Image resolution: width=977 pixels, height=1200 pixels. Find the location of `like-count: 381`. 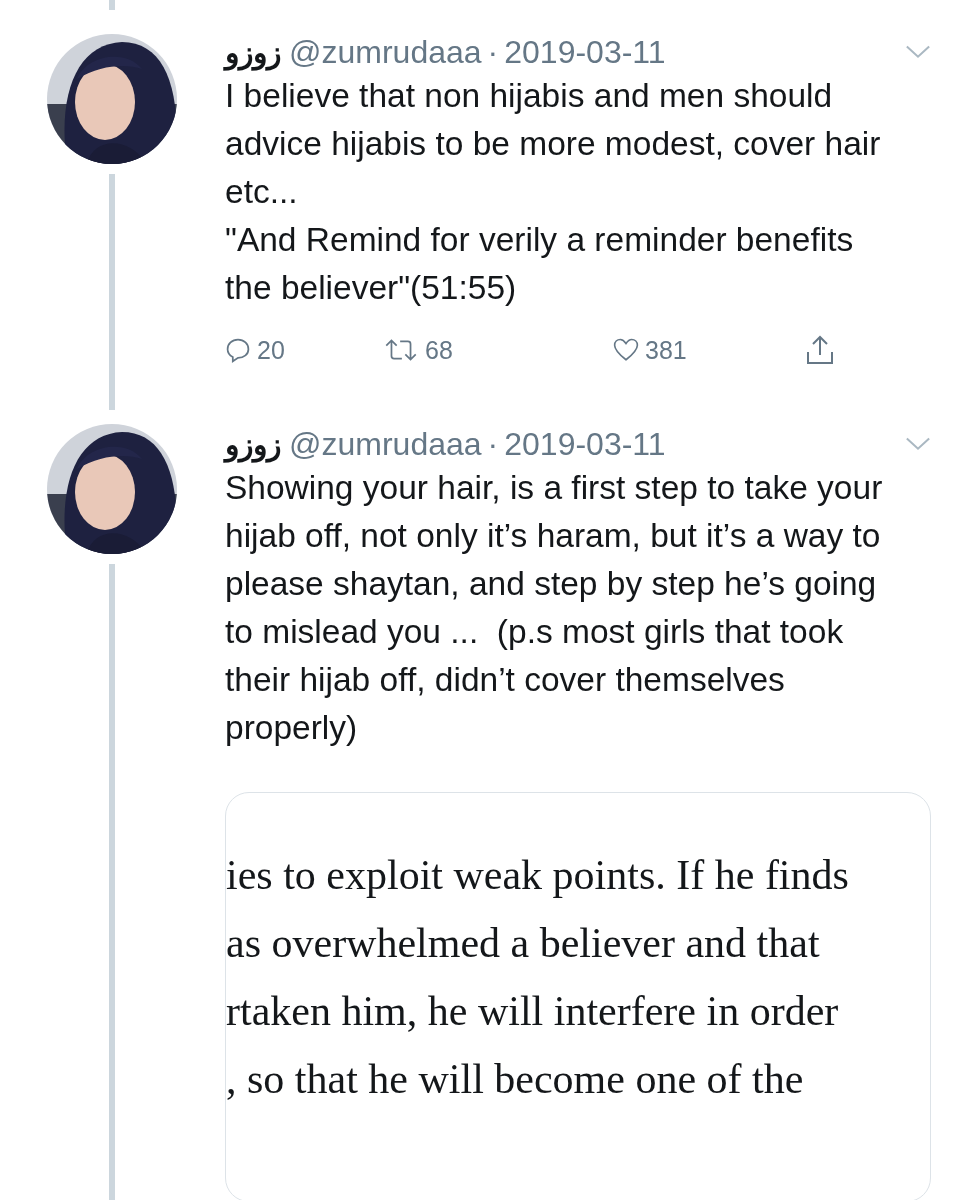

like-count: 381 is located at coordinates (666, 350).